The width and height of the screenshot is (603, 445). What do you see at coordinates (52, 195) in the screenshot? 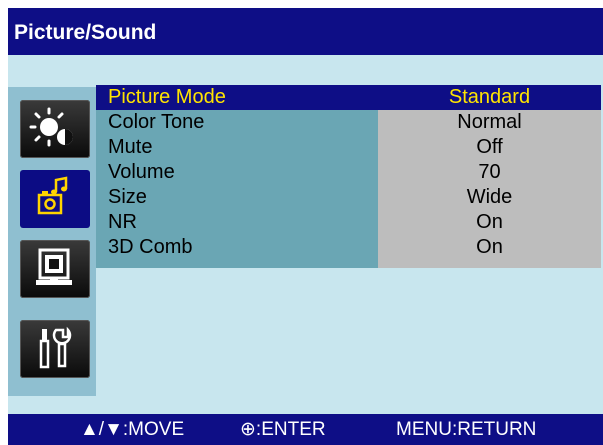
I see `picture-sound-icon` at bounding box center [52, 195].